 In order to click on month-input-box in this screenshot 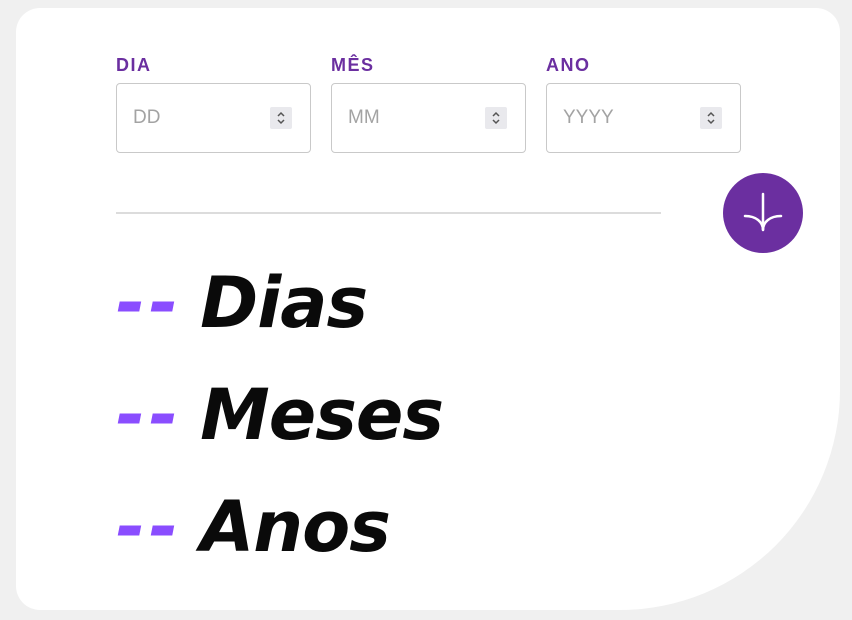, I will do `click(428, 118)`.